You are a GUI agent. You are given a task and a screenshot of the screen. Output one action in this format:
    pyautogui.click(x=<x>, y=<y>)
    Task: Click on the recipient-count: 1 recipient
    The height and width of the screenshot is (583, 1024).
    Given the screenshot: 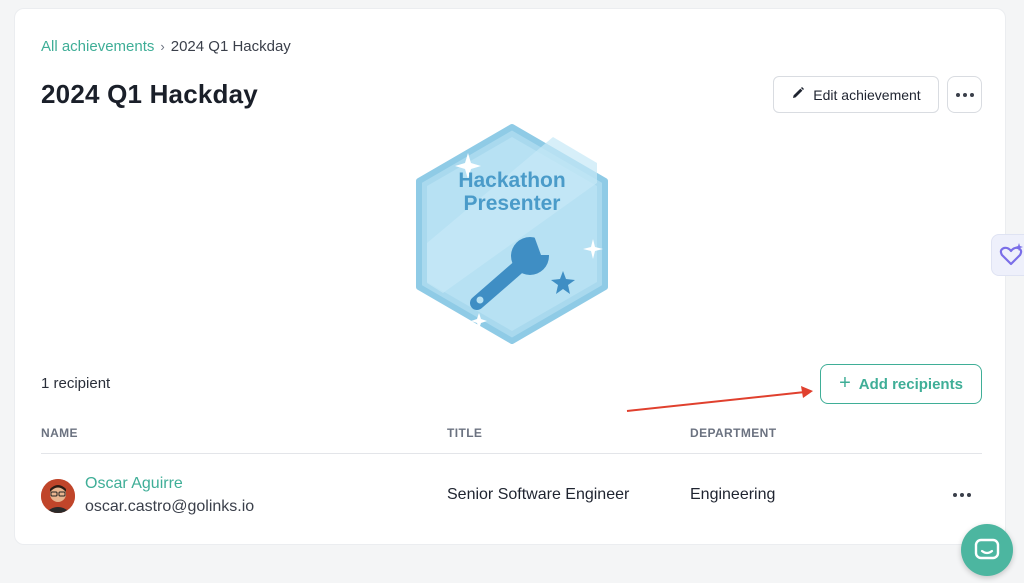 What is the action you would take?
    pyautogui.click(x=76, y=383)
    